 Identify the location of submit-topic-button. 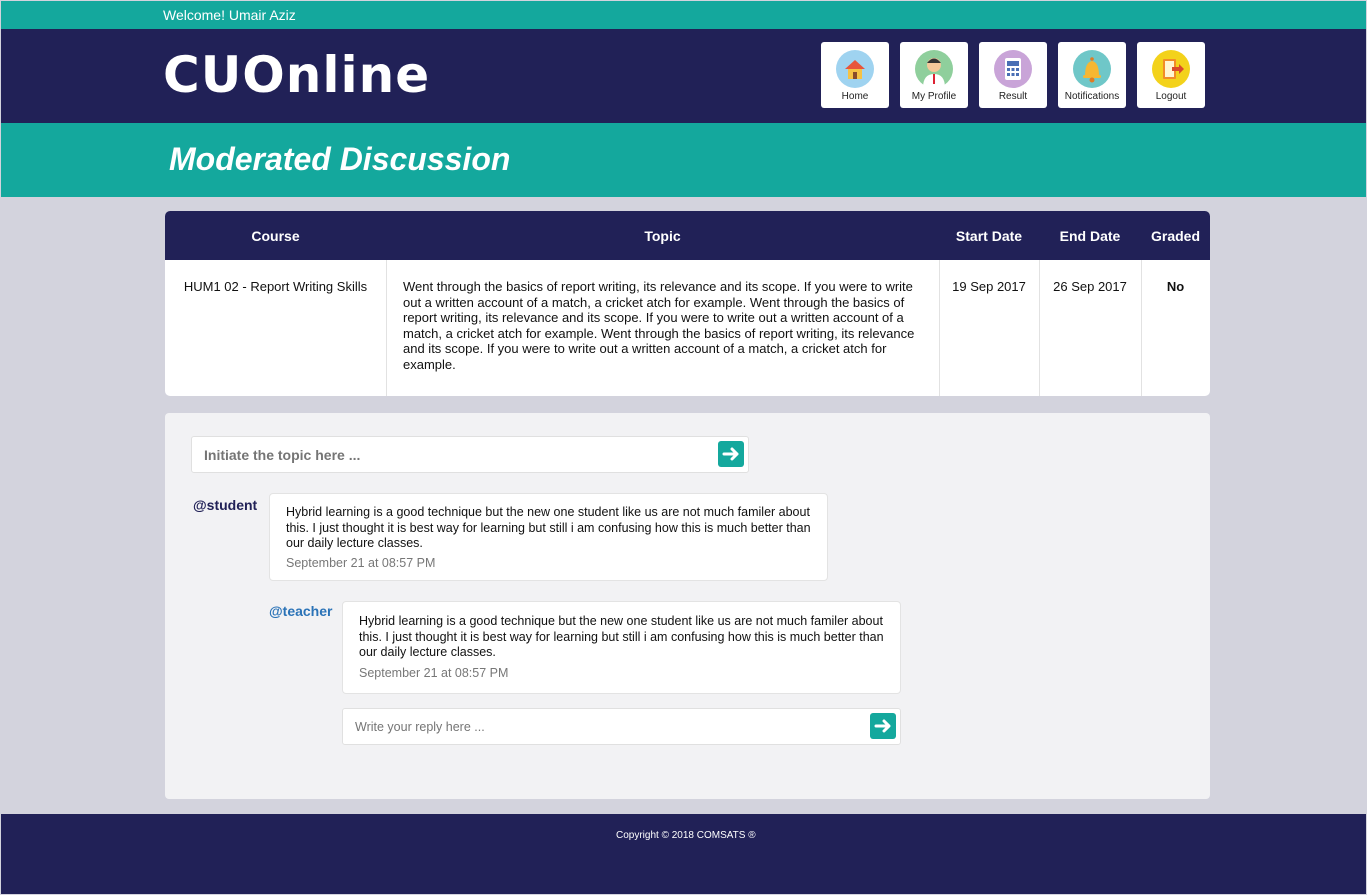
(731, 454).